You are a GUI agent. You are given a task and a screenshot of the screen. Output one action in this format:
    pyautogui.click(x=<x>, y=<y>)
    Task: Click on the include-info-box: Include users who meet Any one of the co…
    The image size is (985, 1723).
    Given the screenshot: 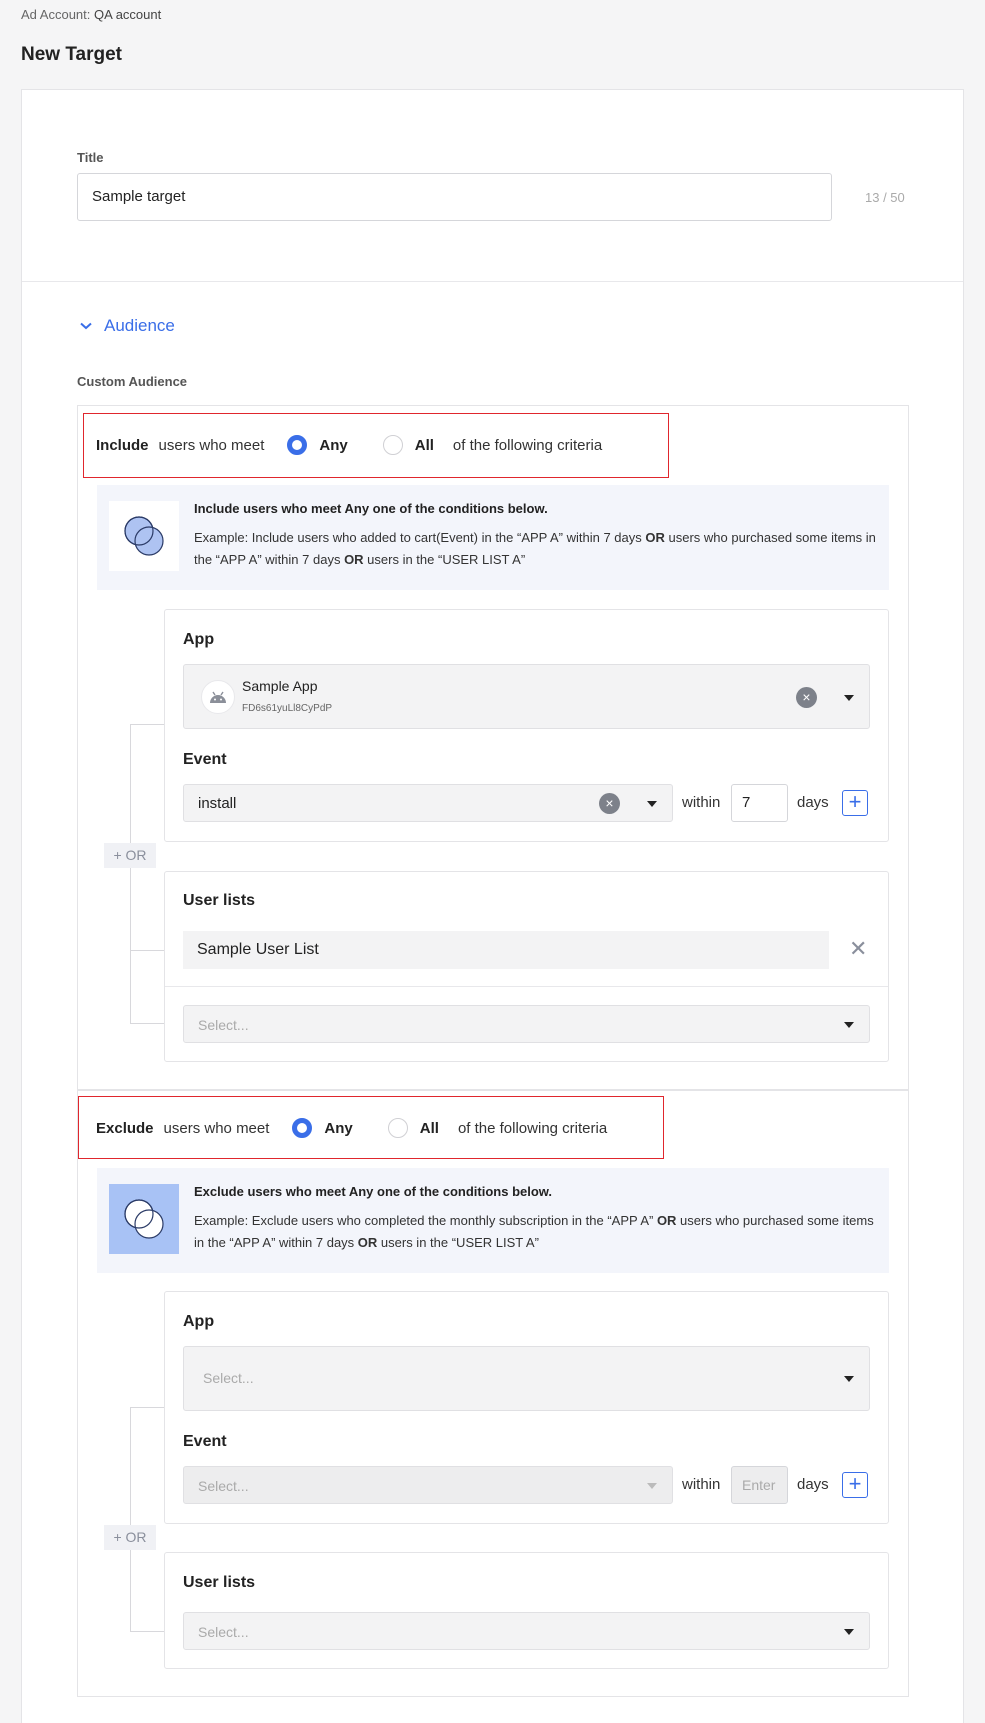 What is the action you would take?
    pyautogui.click(x=493, y=537)
    